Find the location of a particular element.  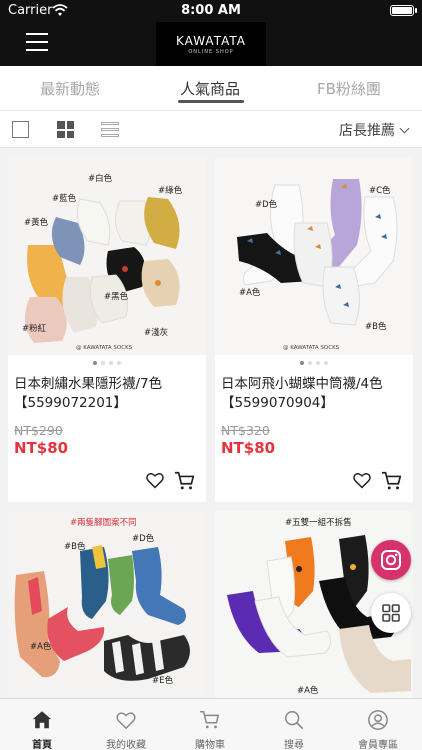

view-toolbar: 店長推薦 is located at coordinates (211, 129).